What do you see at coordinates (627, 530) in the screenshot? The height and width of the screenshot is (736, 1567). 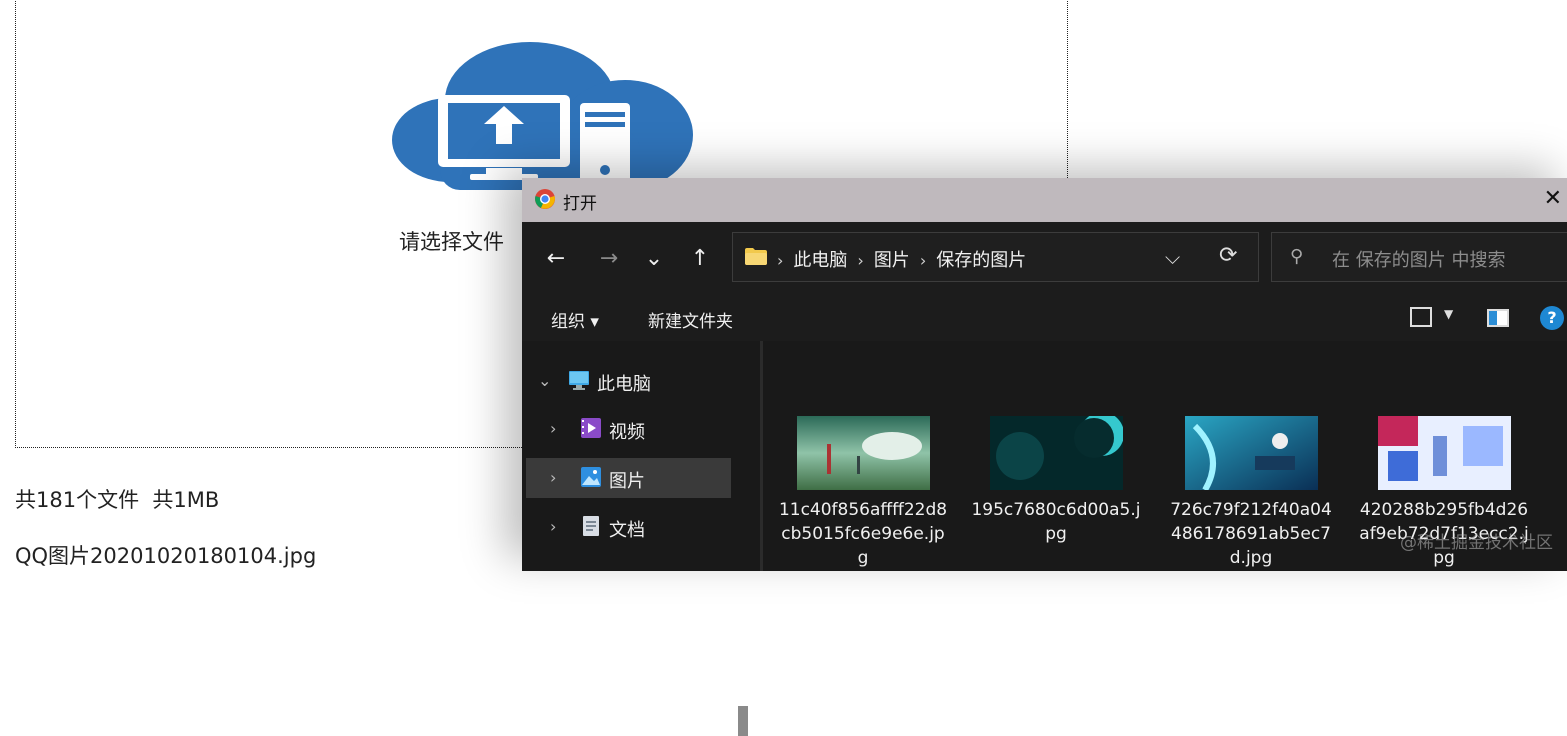 I see `sidebar-item-label: 文档` at bounding box center [627, 530].